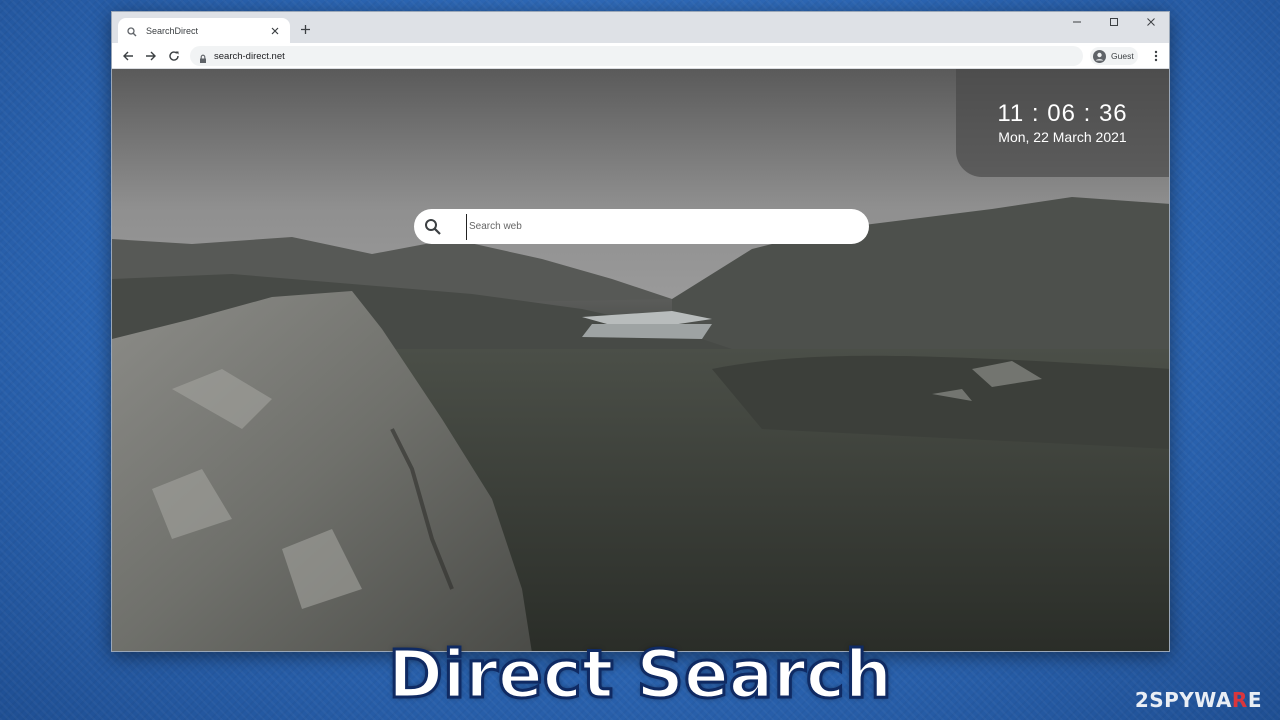 The height and width of the screenshot is (720, 1280). Describe the element at coordinates (640, 675) in the screenshot. I see `caption-title: Direct Search` at that location.